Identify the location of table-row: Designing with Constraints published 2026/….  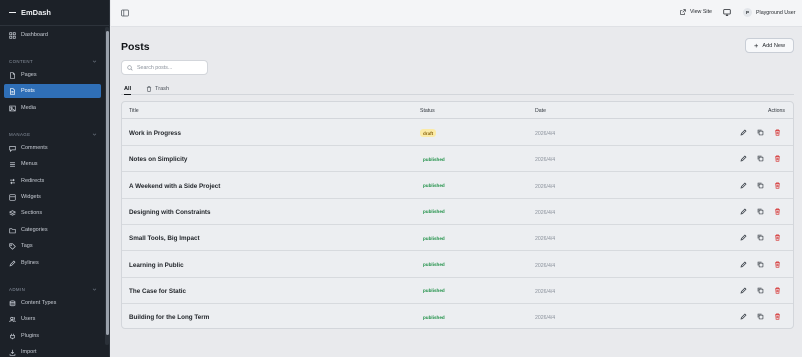
(457, 212).